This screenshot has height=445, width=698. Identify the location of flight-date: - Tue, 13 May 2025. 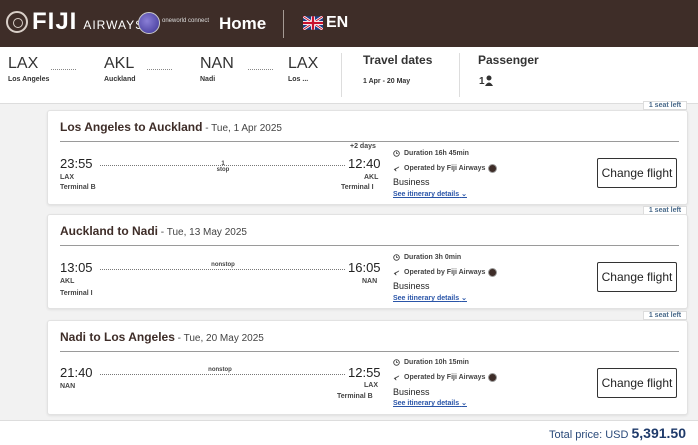
(202, 232).